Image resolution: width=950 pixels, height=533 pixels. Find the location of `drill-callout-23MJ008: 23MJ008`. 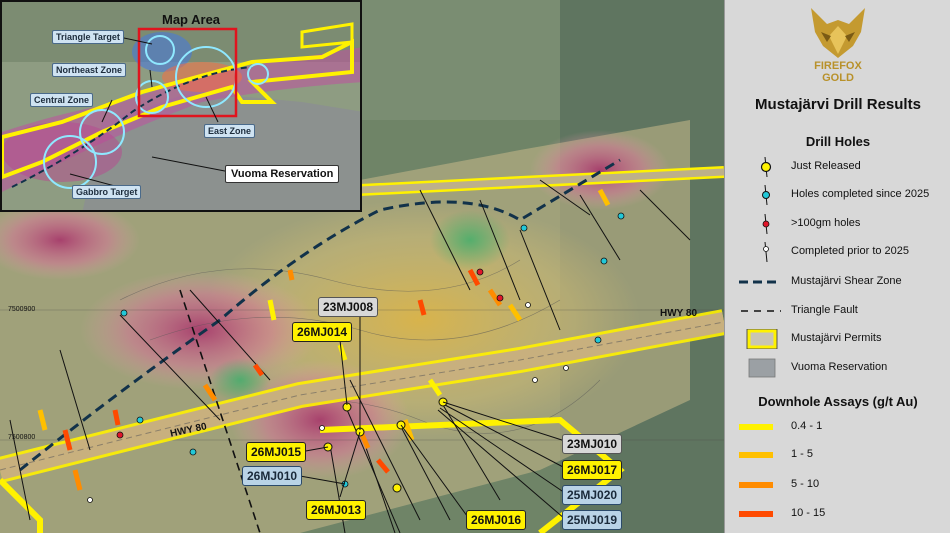

drill-callout-23MJ008: 23MJ008 is located at coordinates (348, 307).